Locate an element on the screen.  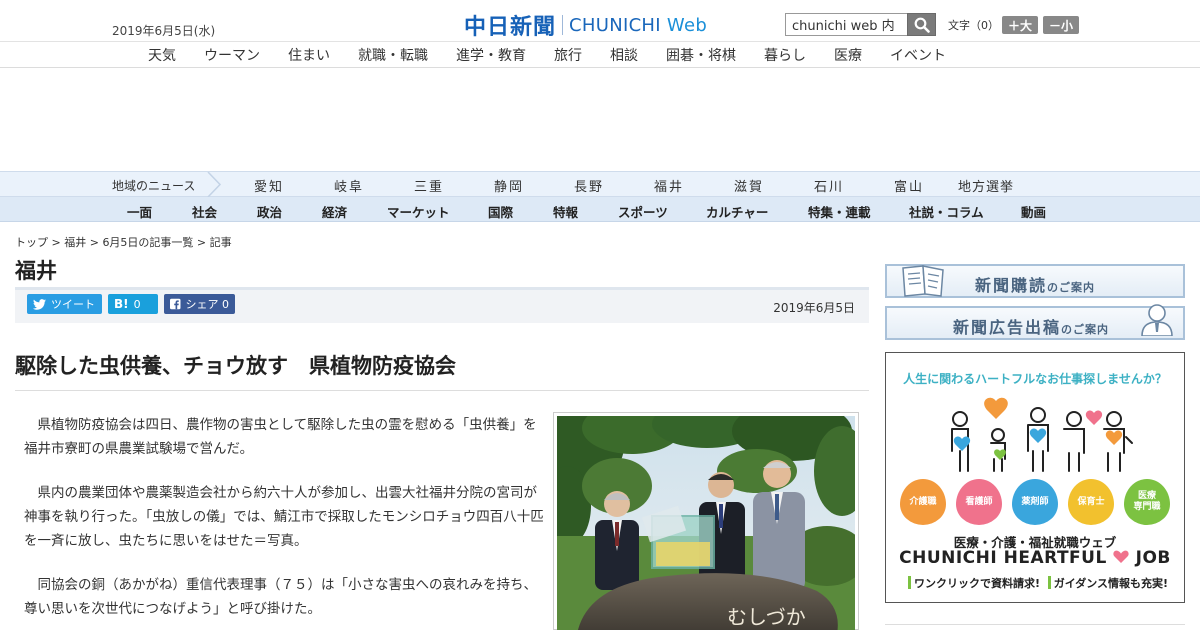
hatena-bookmark-button: B! 0 is located at coordinates (133, 304).